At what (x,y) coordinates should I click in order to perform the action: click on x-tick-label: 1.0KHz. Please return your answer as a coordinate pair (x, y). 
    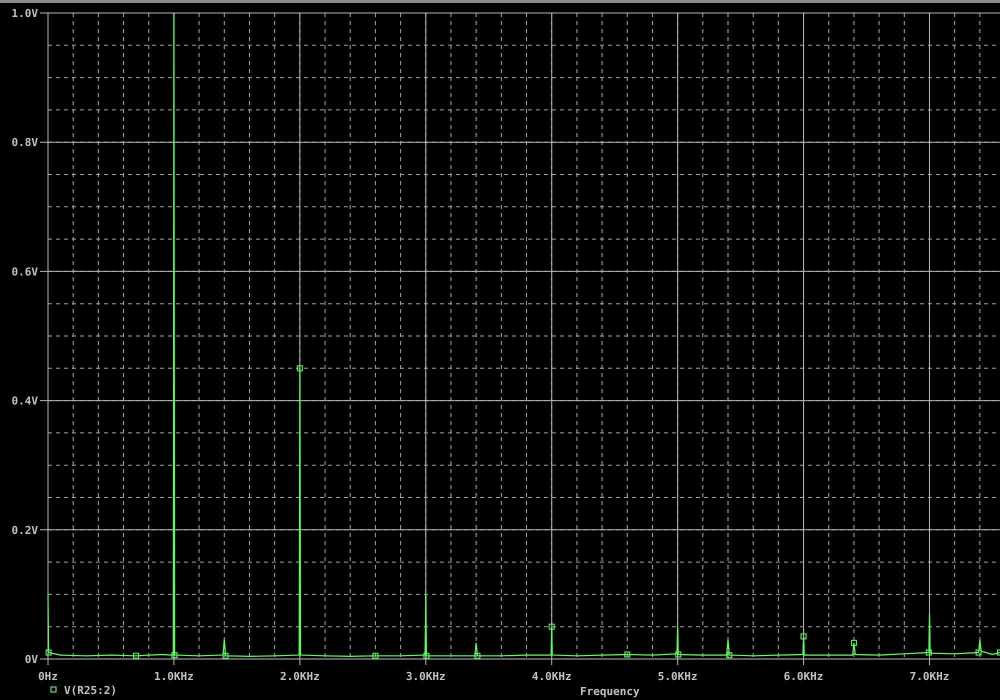
    Looking at the image, I should click on (174, 676).